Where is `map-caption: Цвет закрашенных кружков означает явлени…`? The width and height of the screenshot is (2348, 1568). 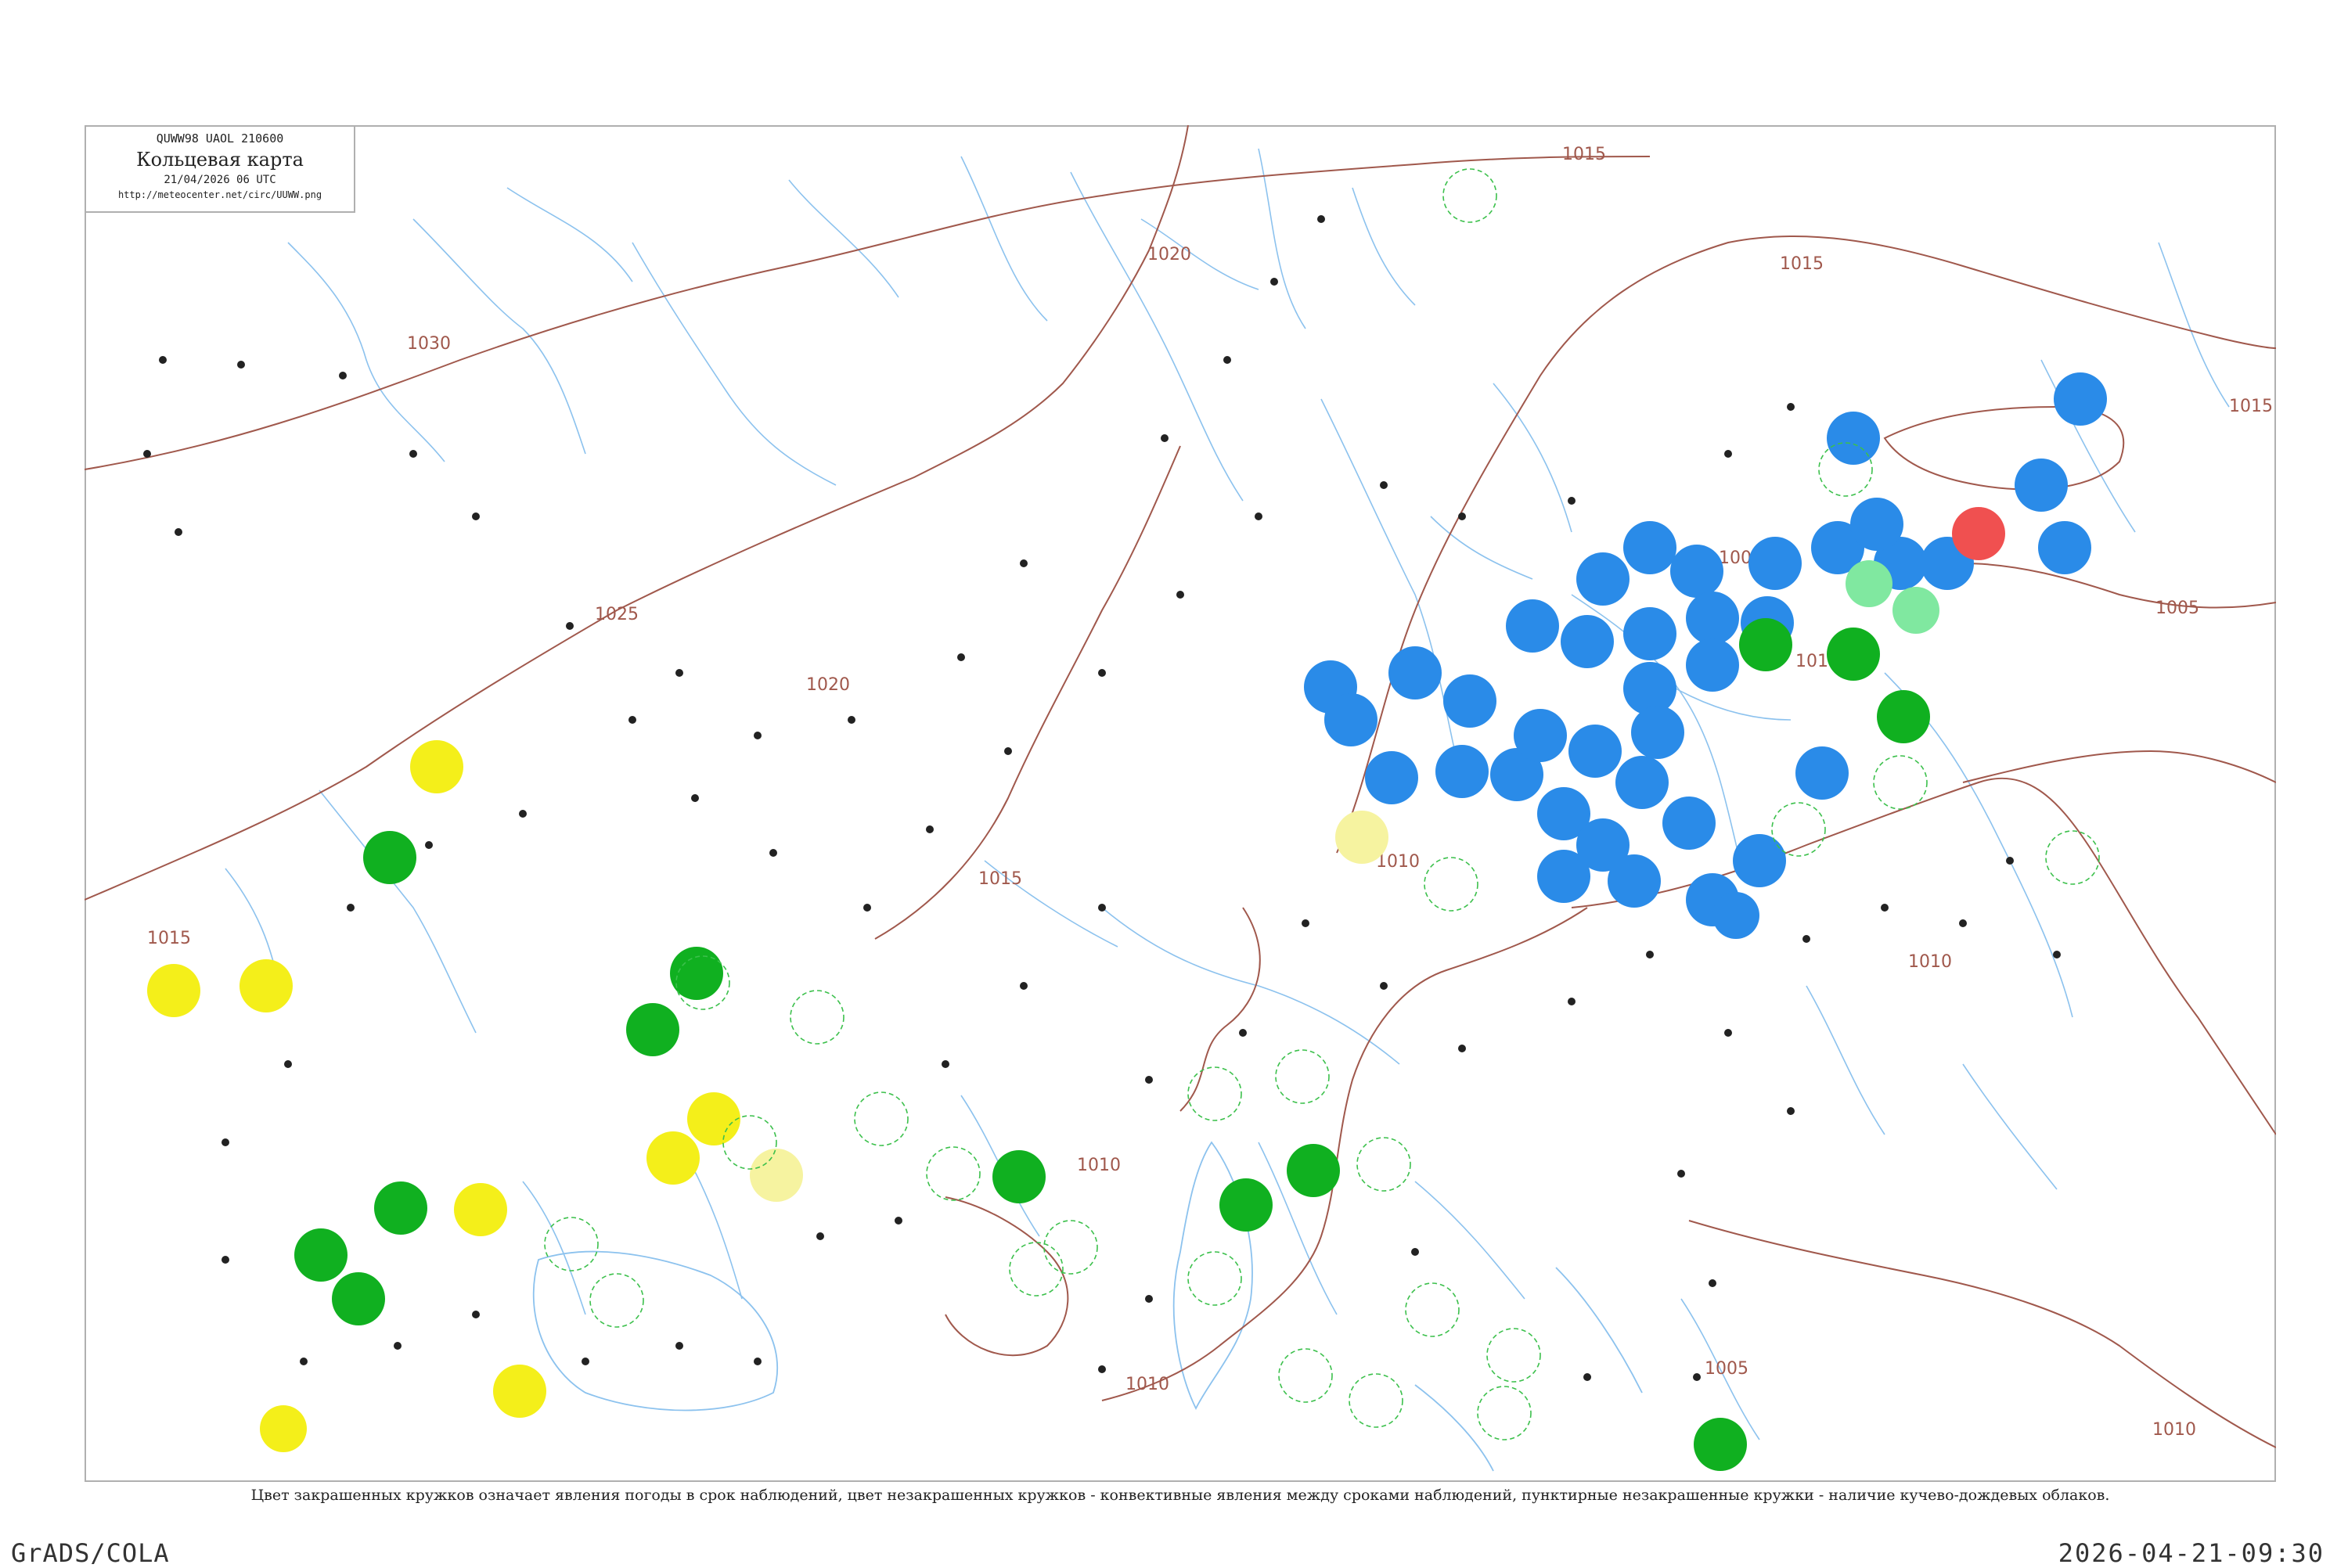 map-caption: Цвет закрашенных кружков означает явлени… is located at coordinates (1180, 1495).